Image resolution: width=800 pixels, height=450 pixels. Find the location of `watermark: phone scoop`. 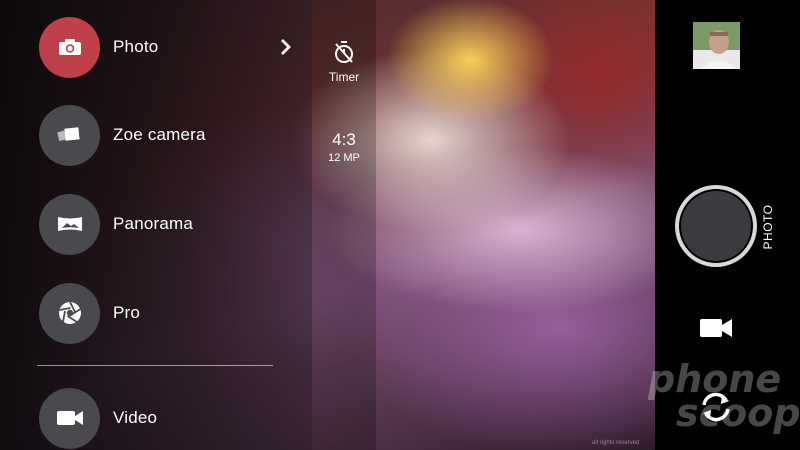

watermark: phone scoop is located at coordinates (724, 398).